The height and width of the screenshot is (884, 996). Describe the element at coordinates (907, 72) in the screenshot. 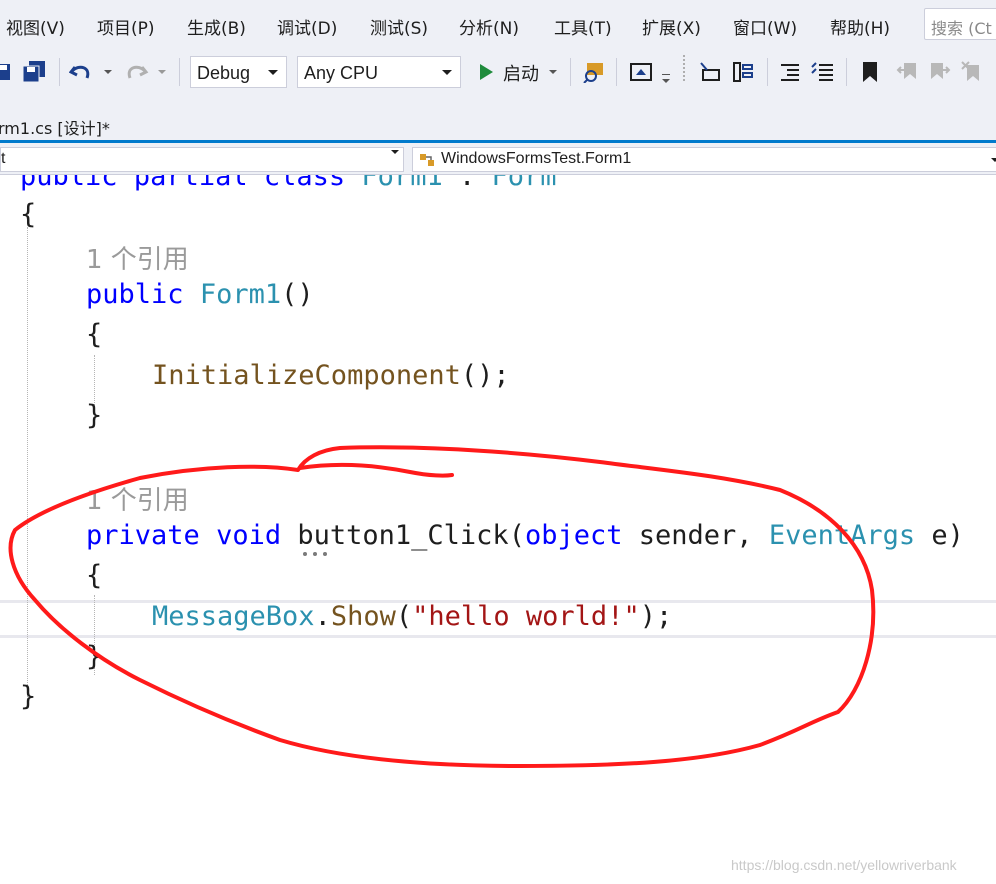

I see `prev-bookmark-icon` at that location.